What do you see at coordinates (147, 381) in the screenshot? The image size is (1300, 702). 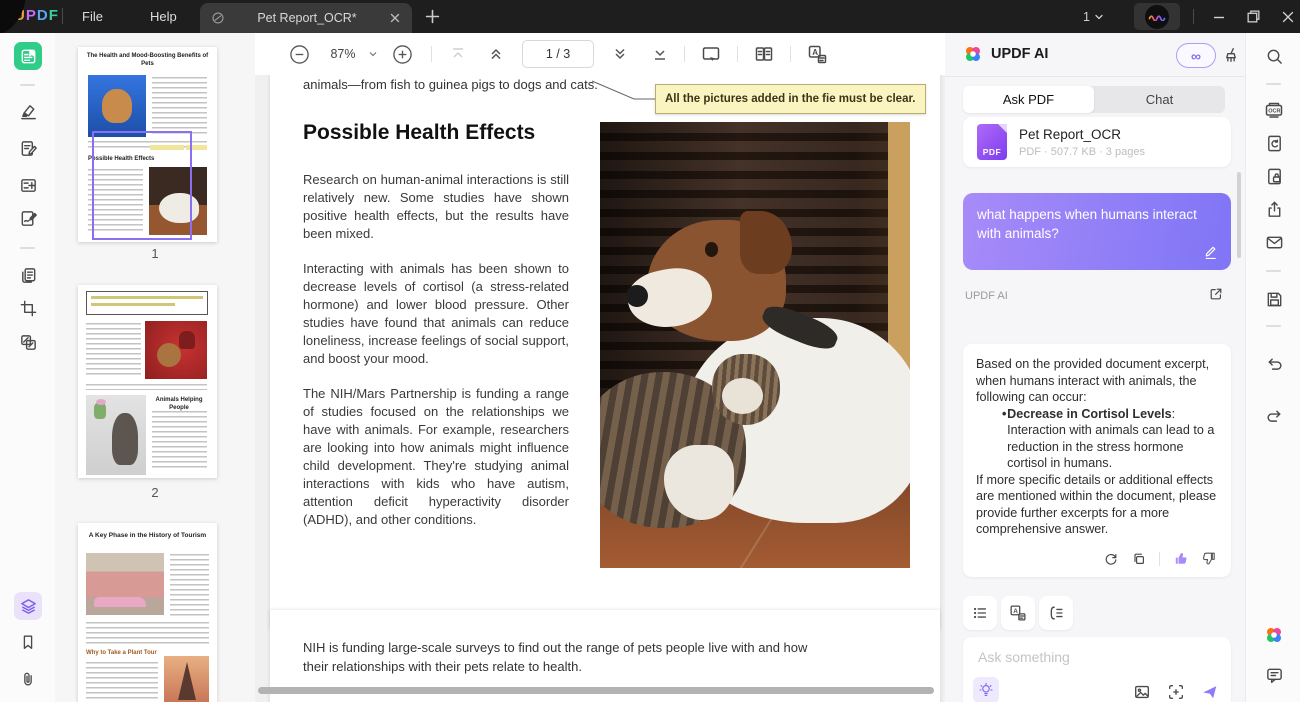 I see `thumbnail-page-2: Animals Helping People` at bounding box center [147, 381].